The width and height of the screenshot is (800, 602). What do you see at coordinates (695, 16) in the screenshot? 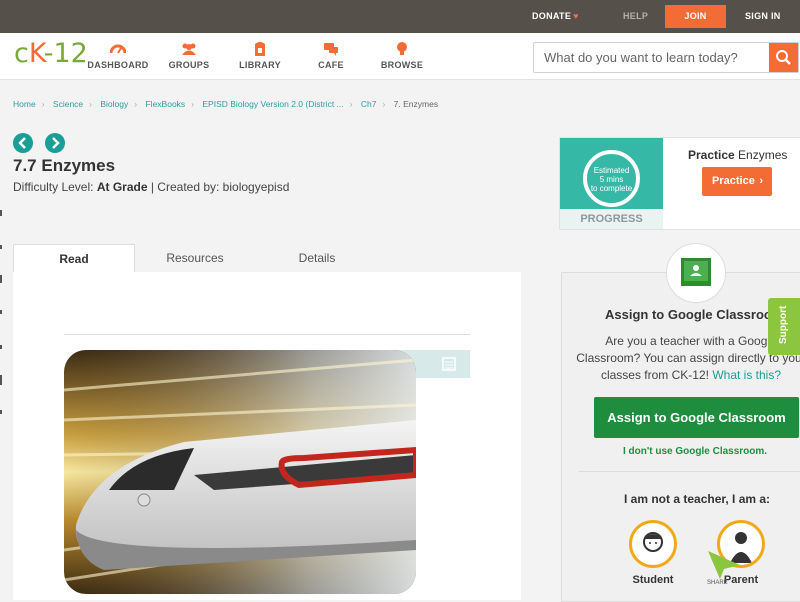
I see `join-button: JOIN` at bounding box center [695, 16].